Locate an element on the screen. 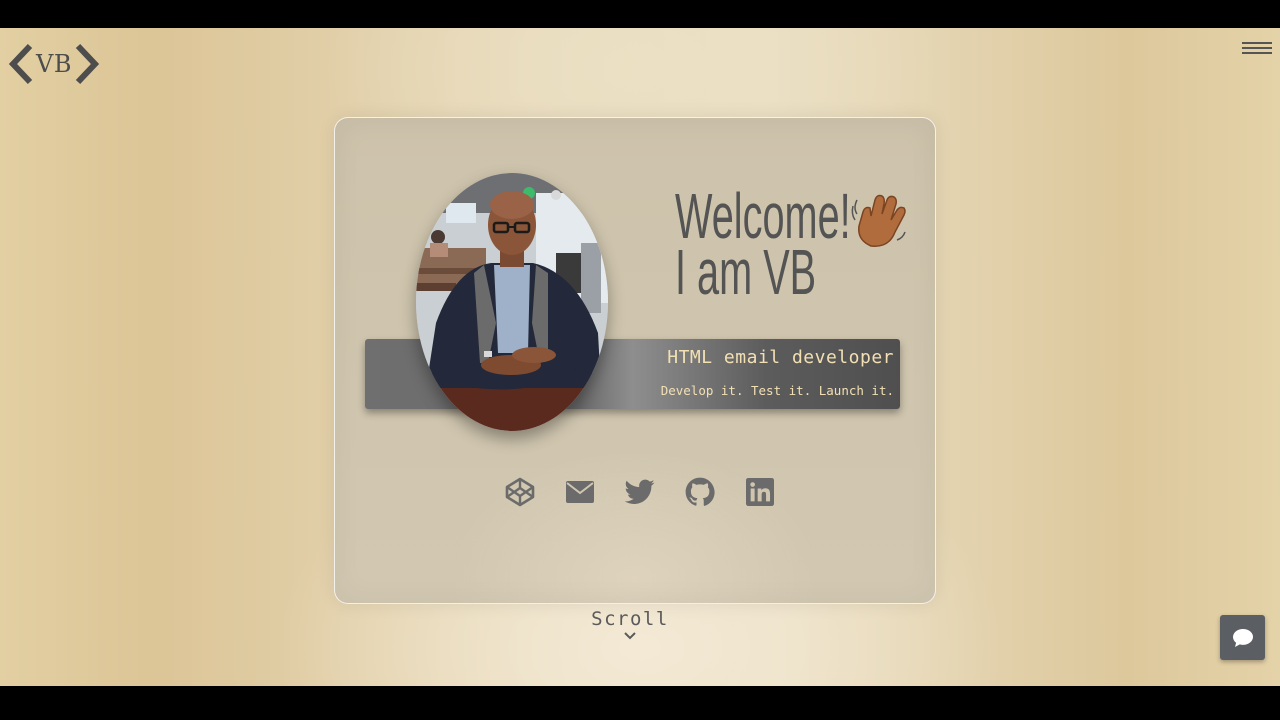 The image size is (1280, 720). hamburger-menu-icon is located at coordinates (1257, 49).